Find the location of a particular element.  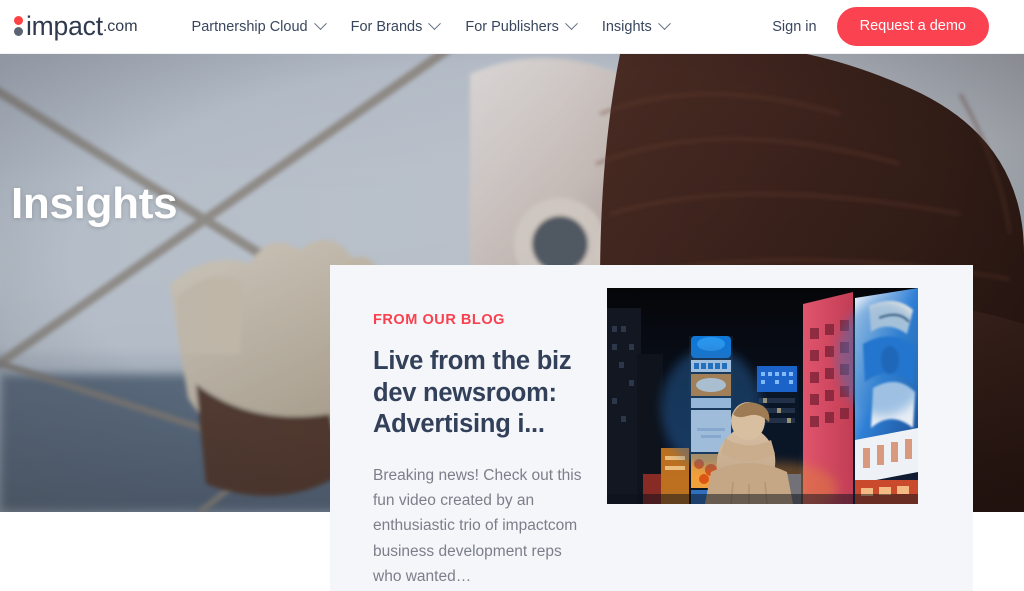

request-a-demo-button: Request a demo is located at coordinates (912, 26).